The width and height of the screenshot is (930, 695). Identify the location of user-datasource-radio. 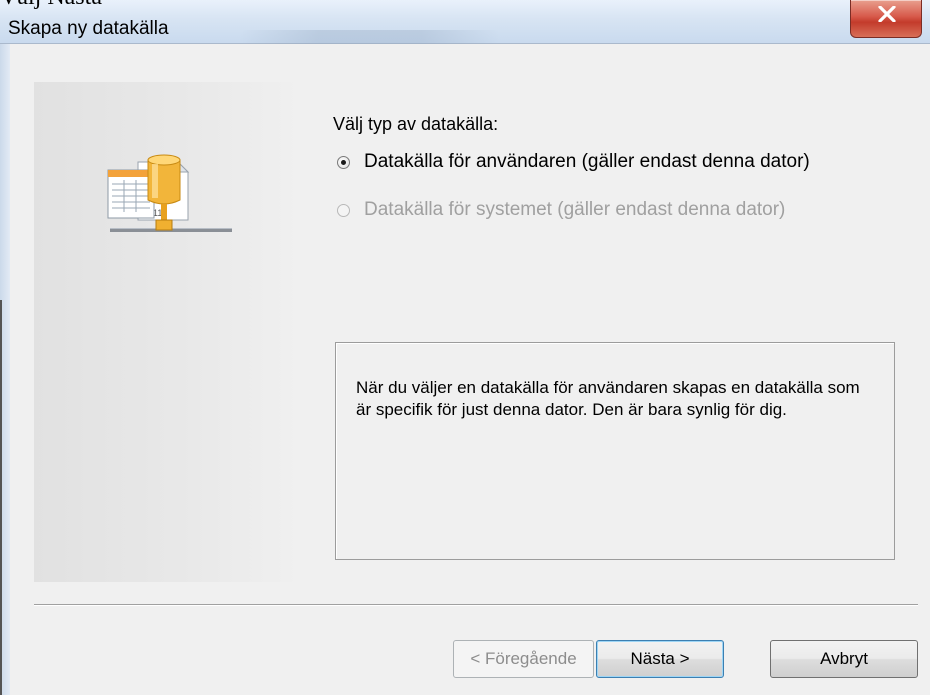
(343, 162).